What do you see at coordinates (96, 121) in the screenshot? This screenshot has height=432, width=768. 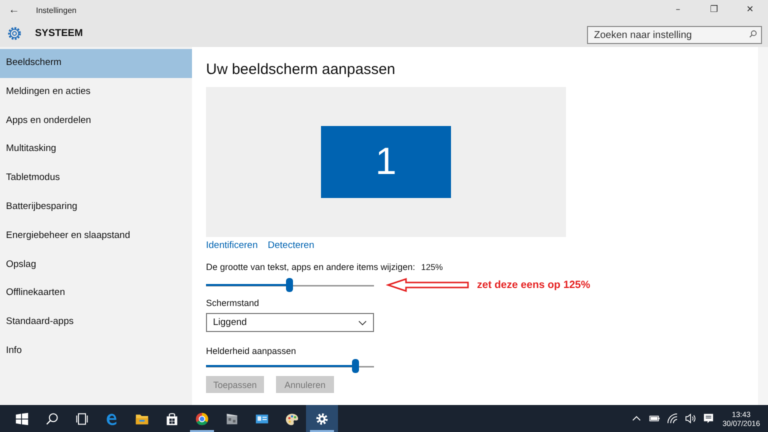 I see `sidebar-item: Apps en onderdelen` at bounding box center [96, 121].